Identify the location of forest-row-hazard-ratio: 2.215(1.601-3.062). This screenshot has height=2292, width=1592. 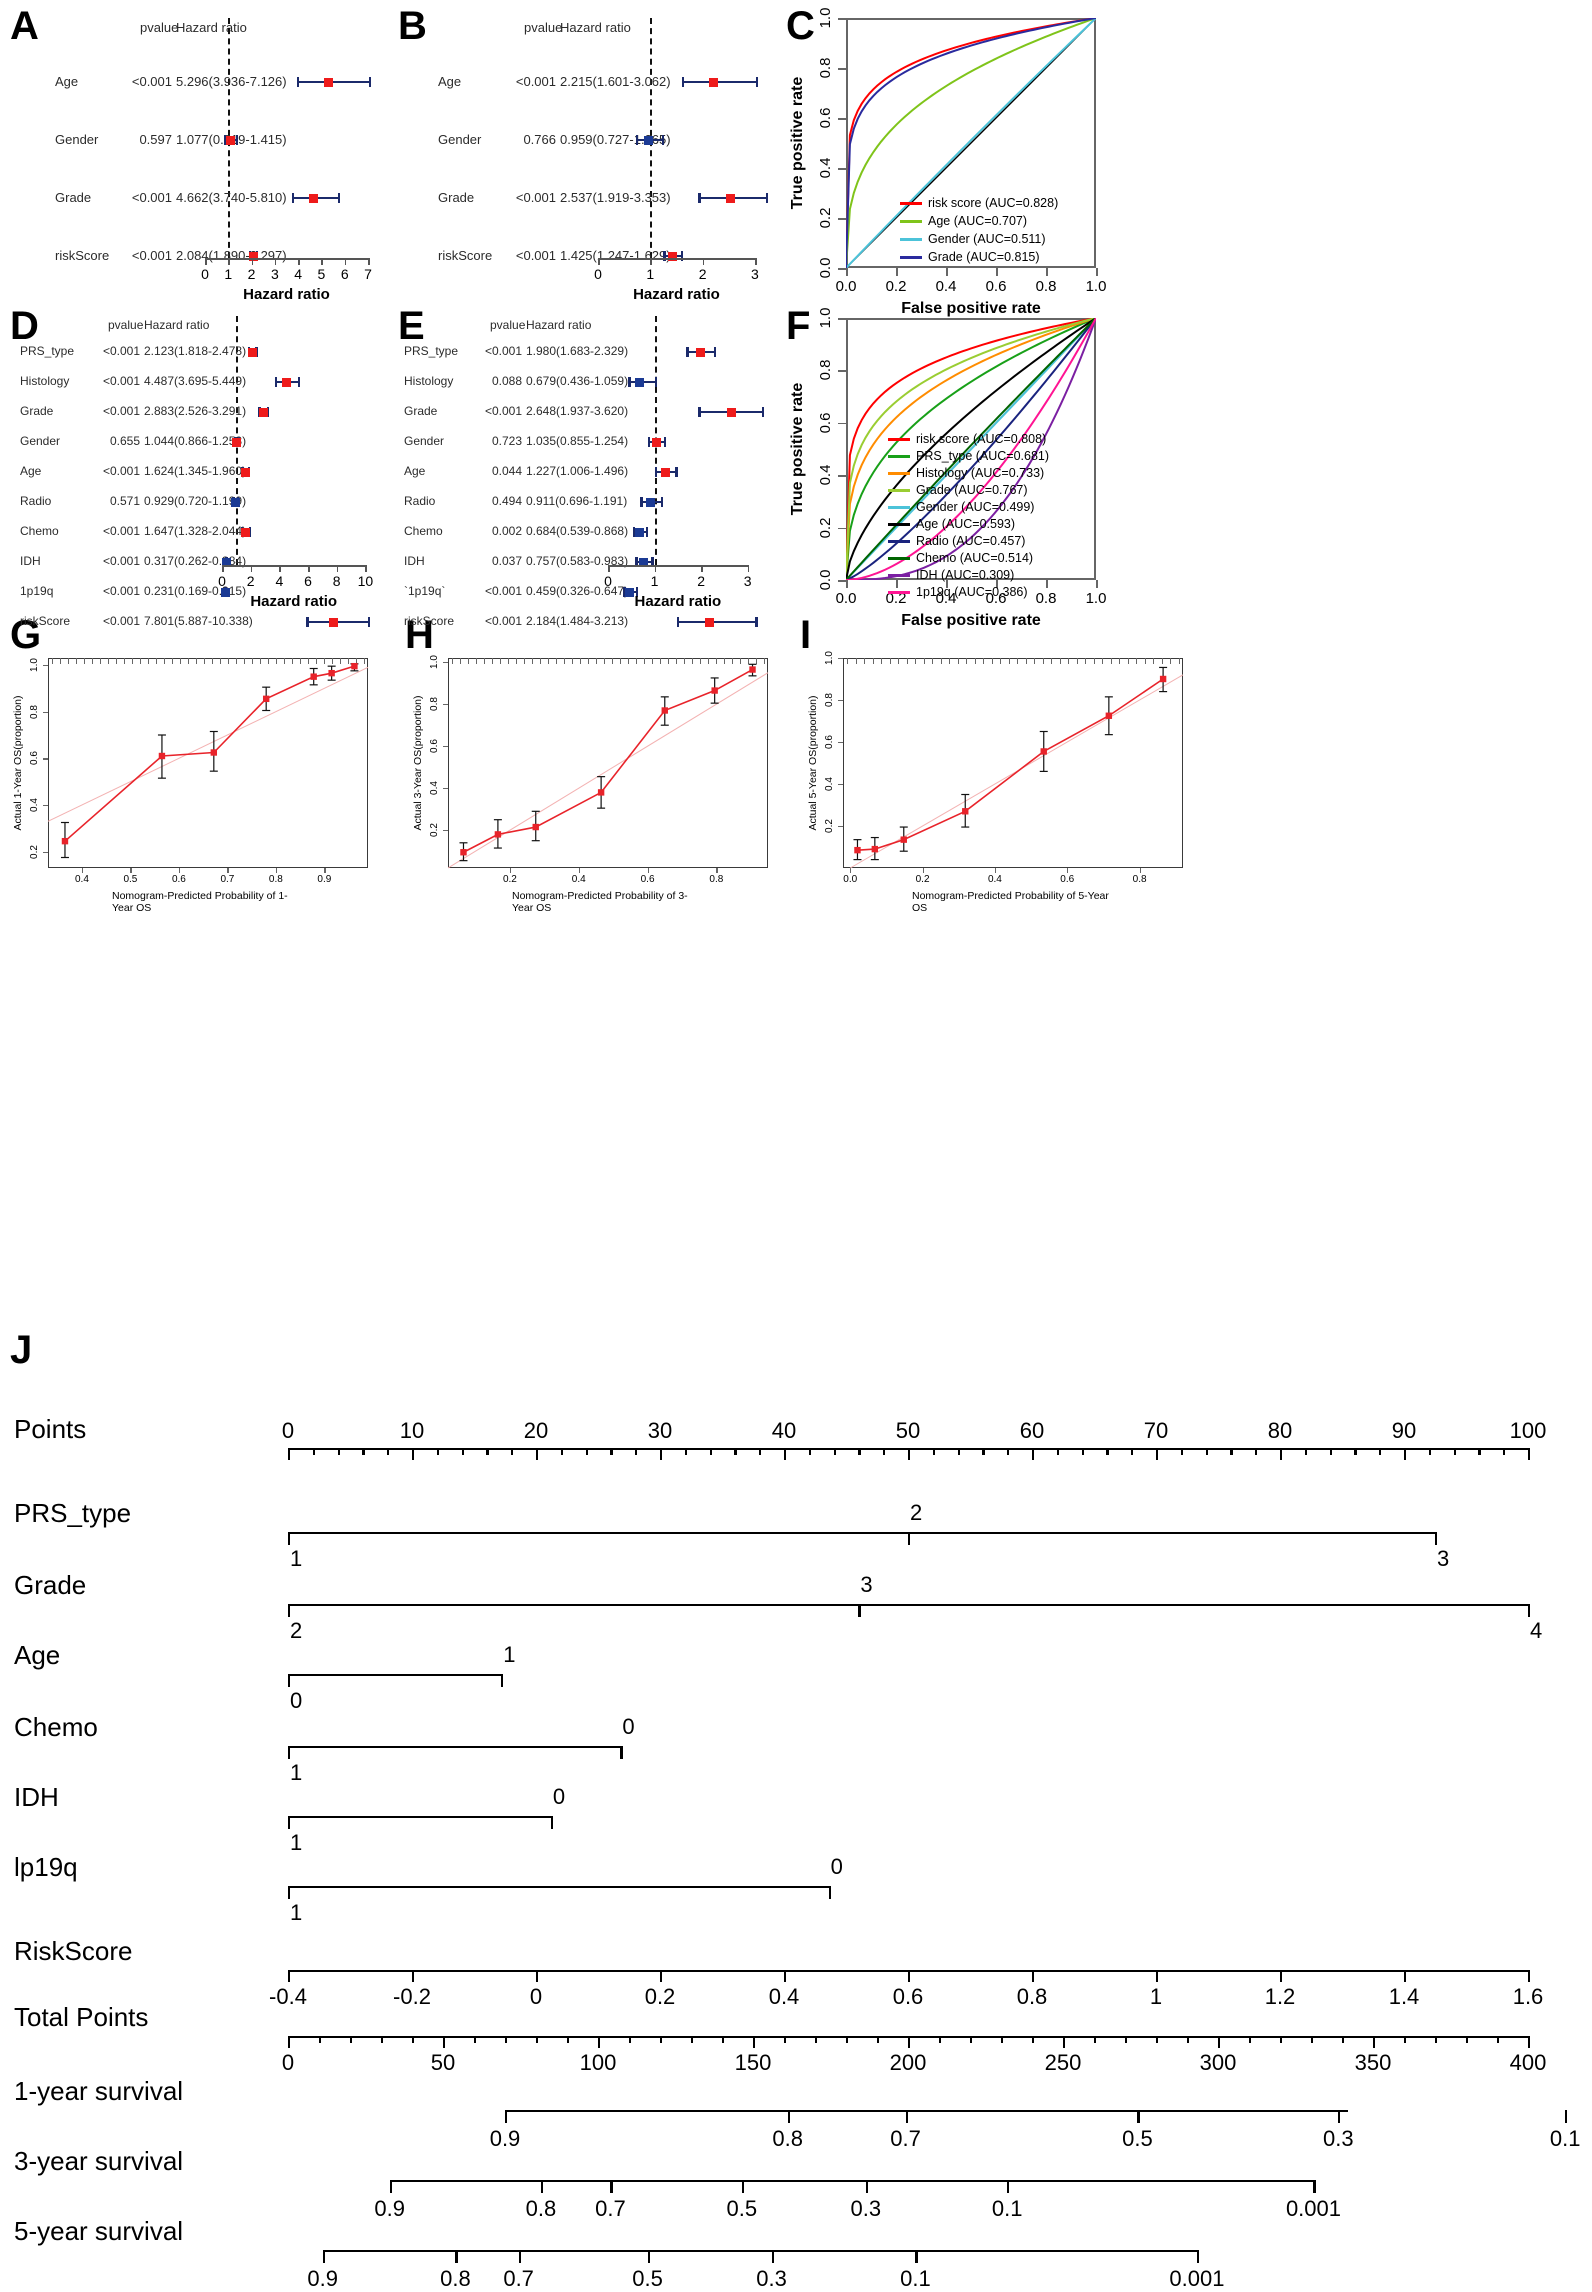
(615, 81).